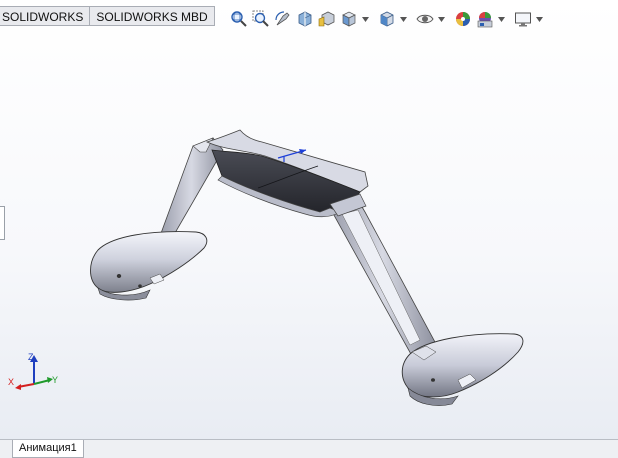 The width and height of the screenshot is (618, 458). I want to click on panel-collapse-handle, so click(2, 223).